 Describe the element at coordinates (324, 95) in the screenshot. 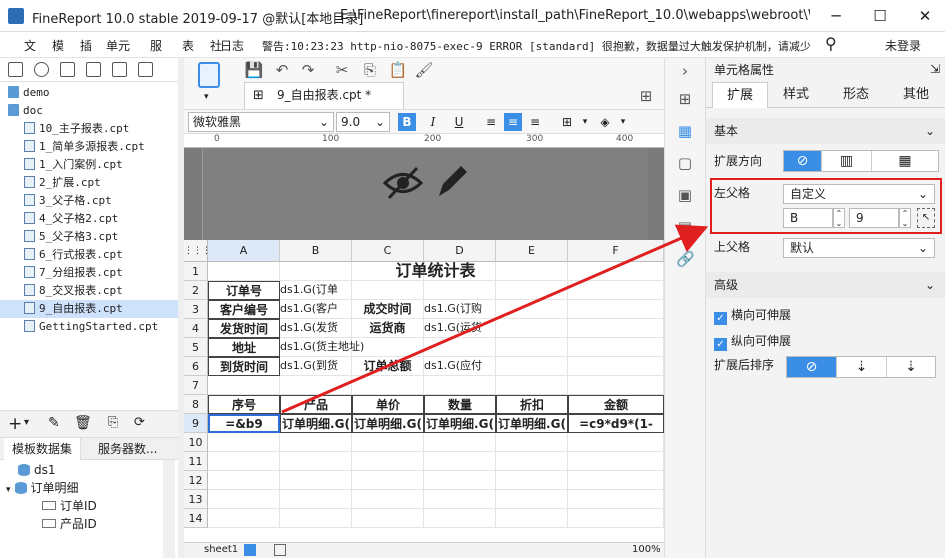

I see `file-tab: ⊞ 9_自由报表.cpt *` at that location.